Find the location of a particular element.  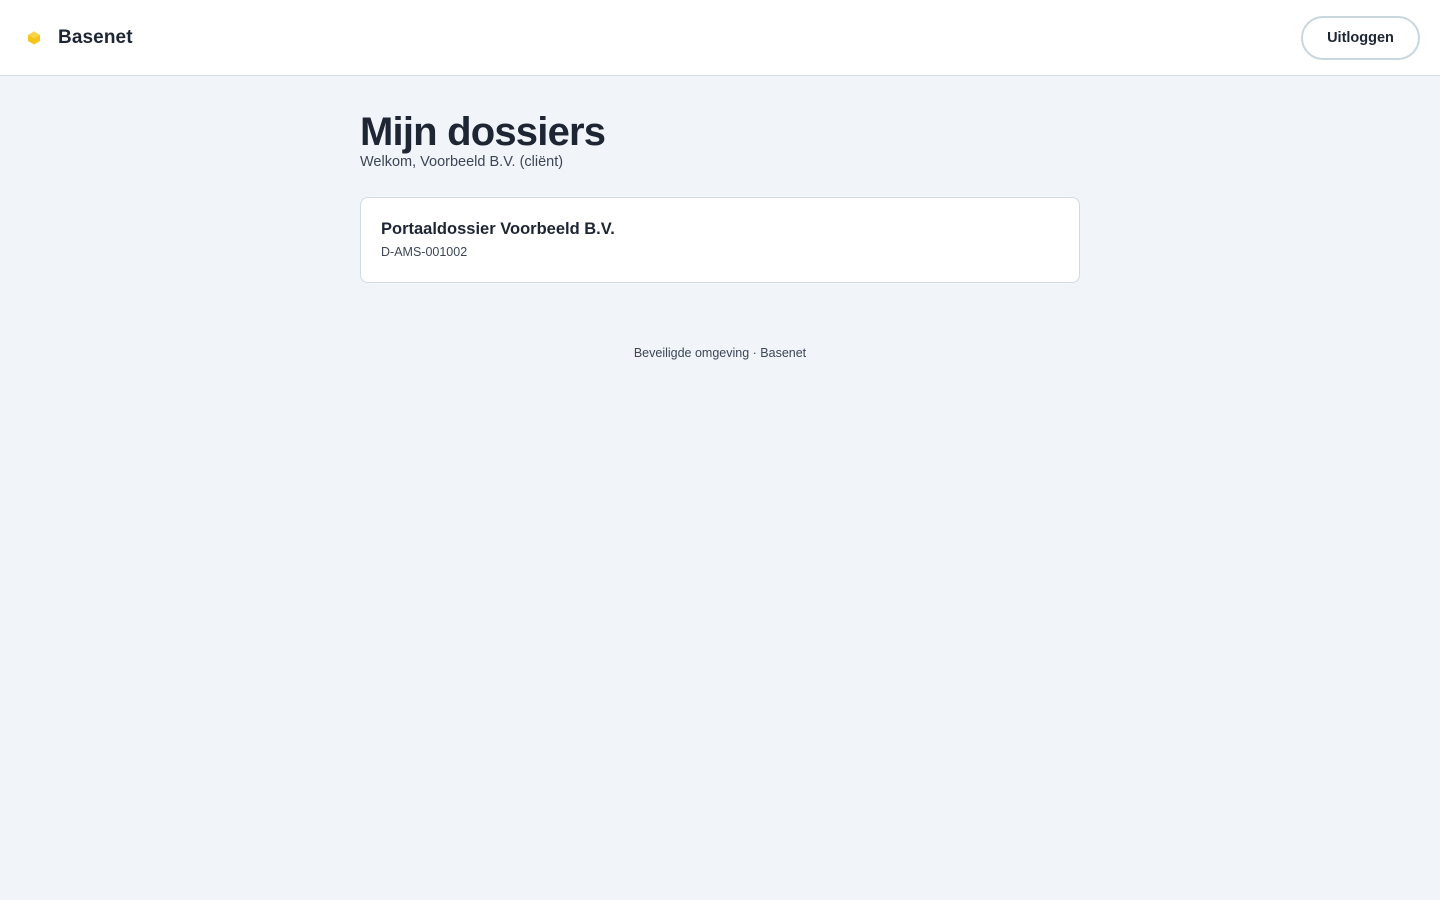

logout-button: Uitloggen is located at coordinates (1360, 38).